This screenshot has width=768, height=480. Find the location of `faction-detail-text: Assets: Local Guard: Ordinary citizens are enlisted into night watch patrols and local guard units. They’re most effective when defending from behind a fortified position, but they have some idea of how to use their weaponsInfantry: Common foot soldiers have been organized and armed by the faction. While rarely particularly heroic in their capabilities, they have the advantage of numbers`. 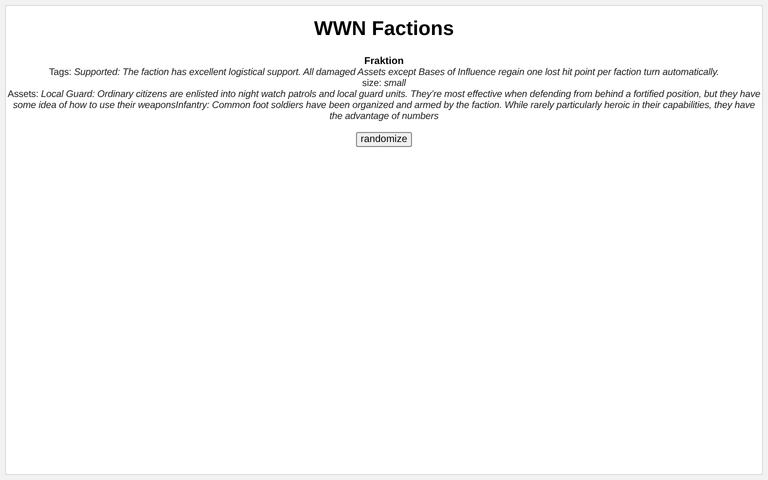

faction-detail-text: Assets: Local Guard: Ordinary citizens are enlisted into night watch patrols and local guard units. They’re most effective when defending from behind a fortified position, but they have some idea of how to use their weaponsInfantry: Common foot soldiers have been organized and armed by the faction. While rarely particularly heroic in their capabilities, they have the advantage of numbers is located at coordinates (384, 105).